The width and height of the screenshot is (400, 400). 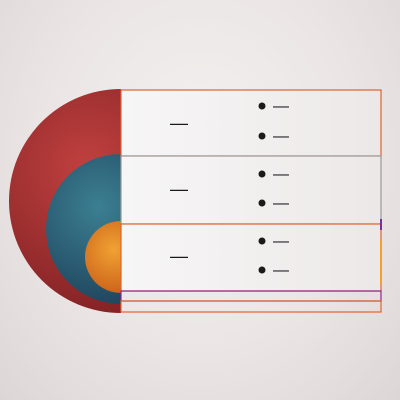 What do you see at coordinates (179, 123) in the screenshot?
I see `outer-layer-label: —` at bounding box center [179, 123].